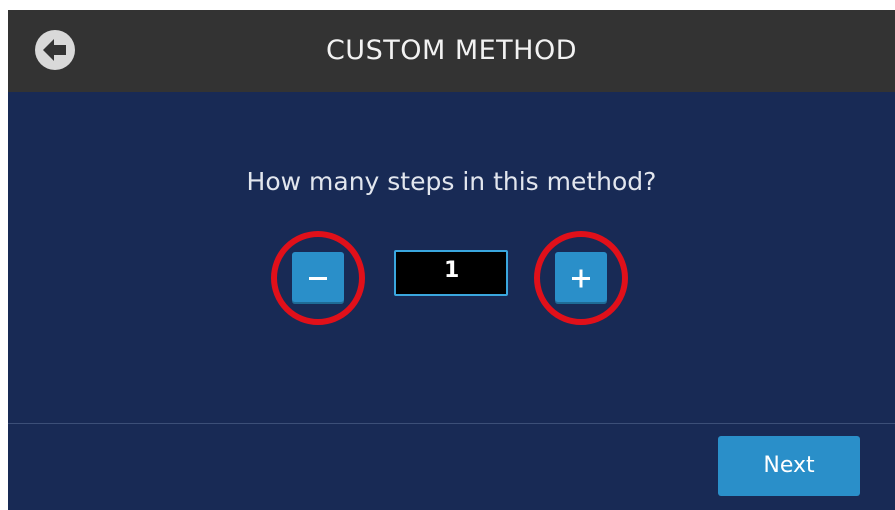 This screenshot has width=895, height=510. Describe the element at coordinates (451, 273) in the screenshot. I see `steps-value-field: 1` at that location.